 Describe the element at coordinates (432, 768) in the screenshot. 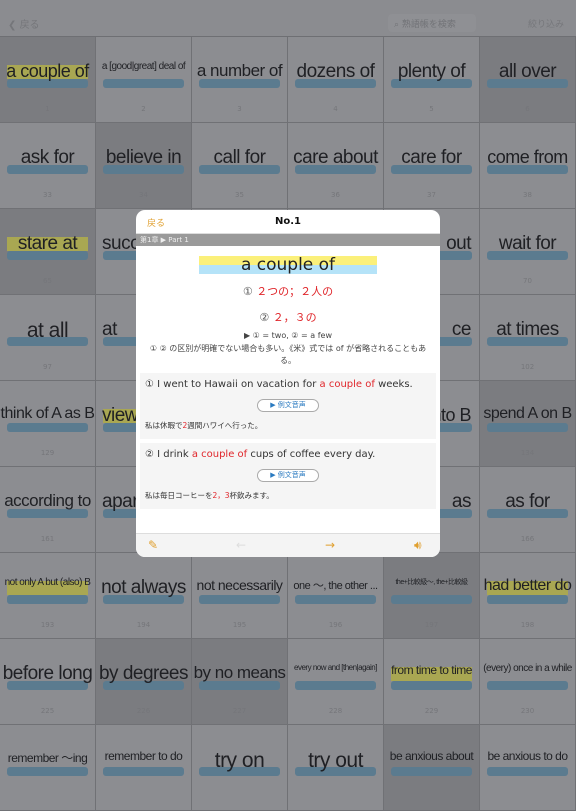

I see `phrase-cell: be anxious about` at that location.